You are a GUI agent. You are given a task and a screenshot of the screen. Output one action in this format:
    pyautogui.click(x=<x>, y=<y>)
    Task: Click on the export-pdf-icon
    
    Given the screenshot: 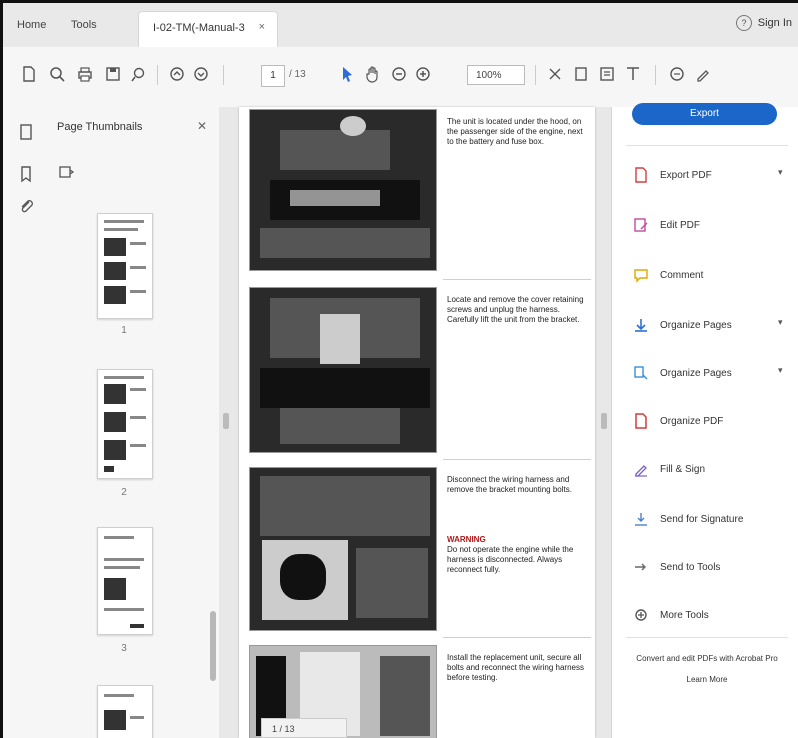 What is the action you would take?
    pyautogui.click(x=641, y=175)
    